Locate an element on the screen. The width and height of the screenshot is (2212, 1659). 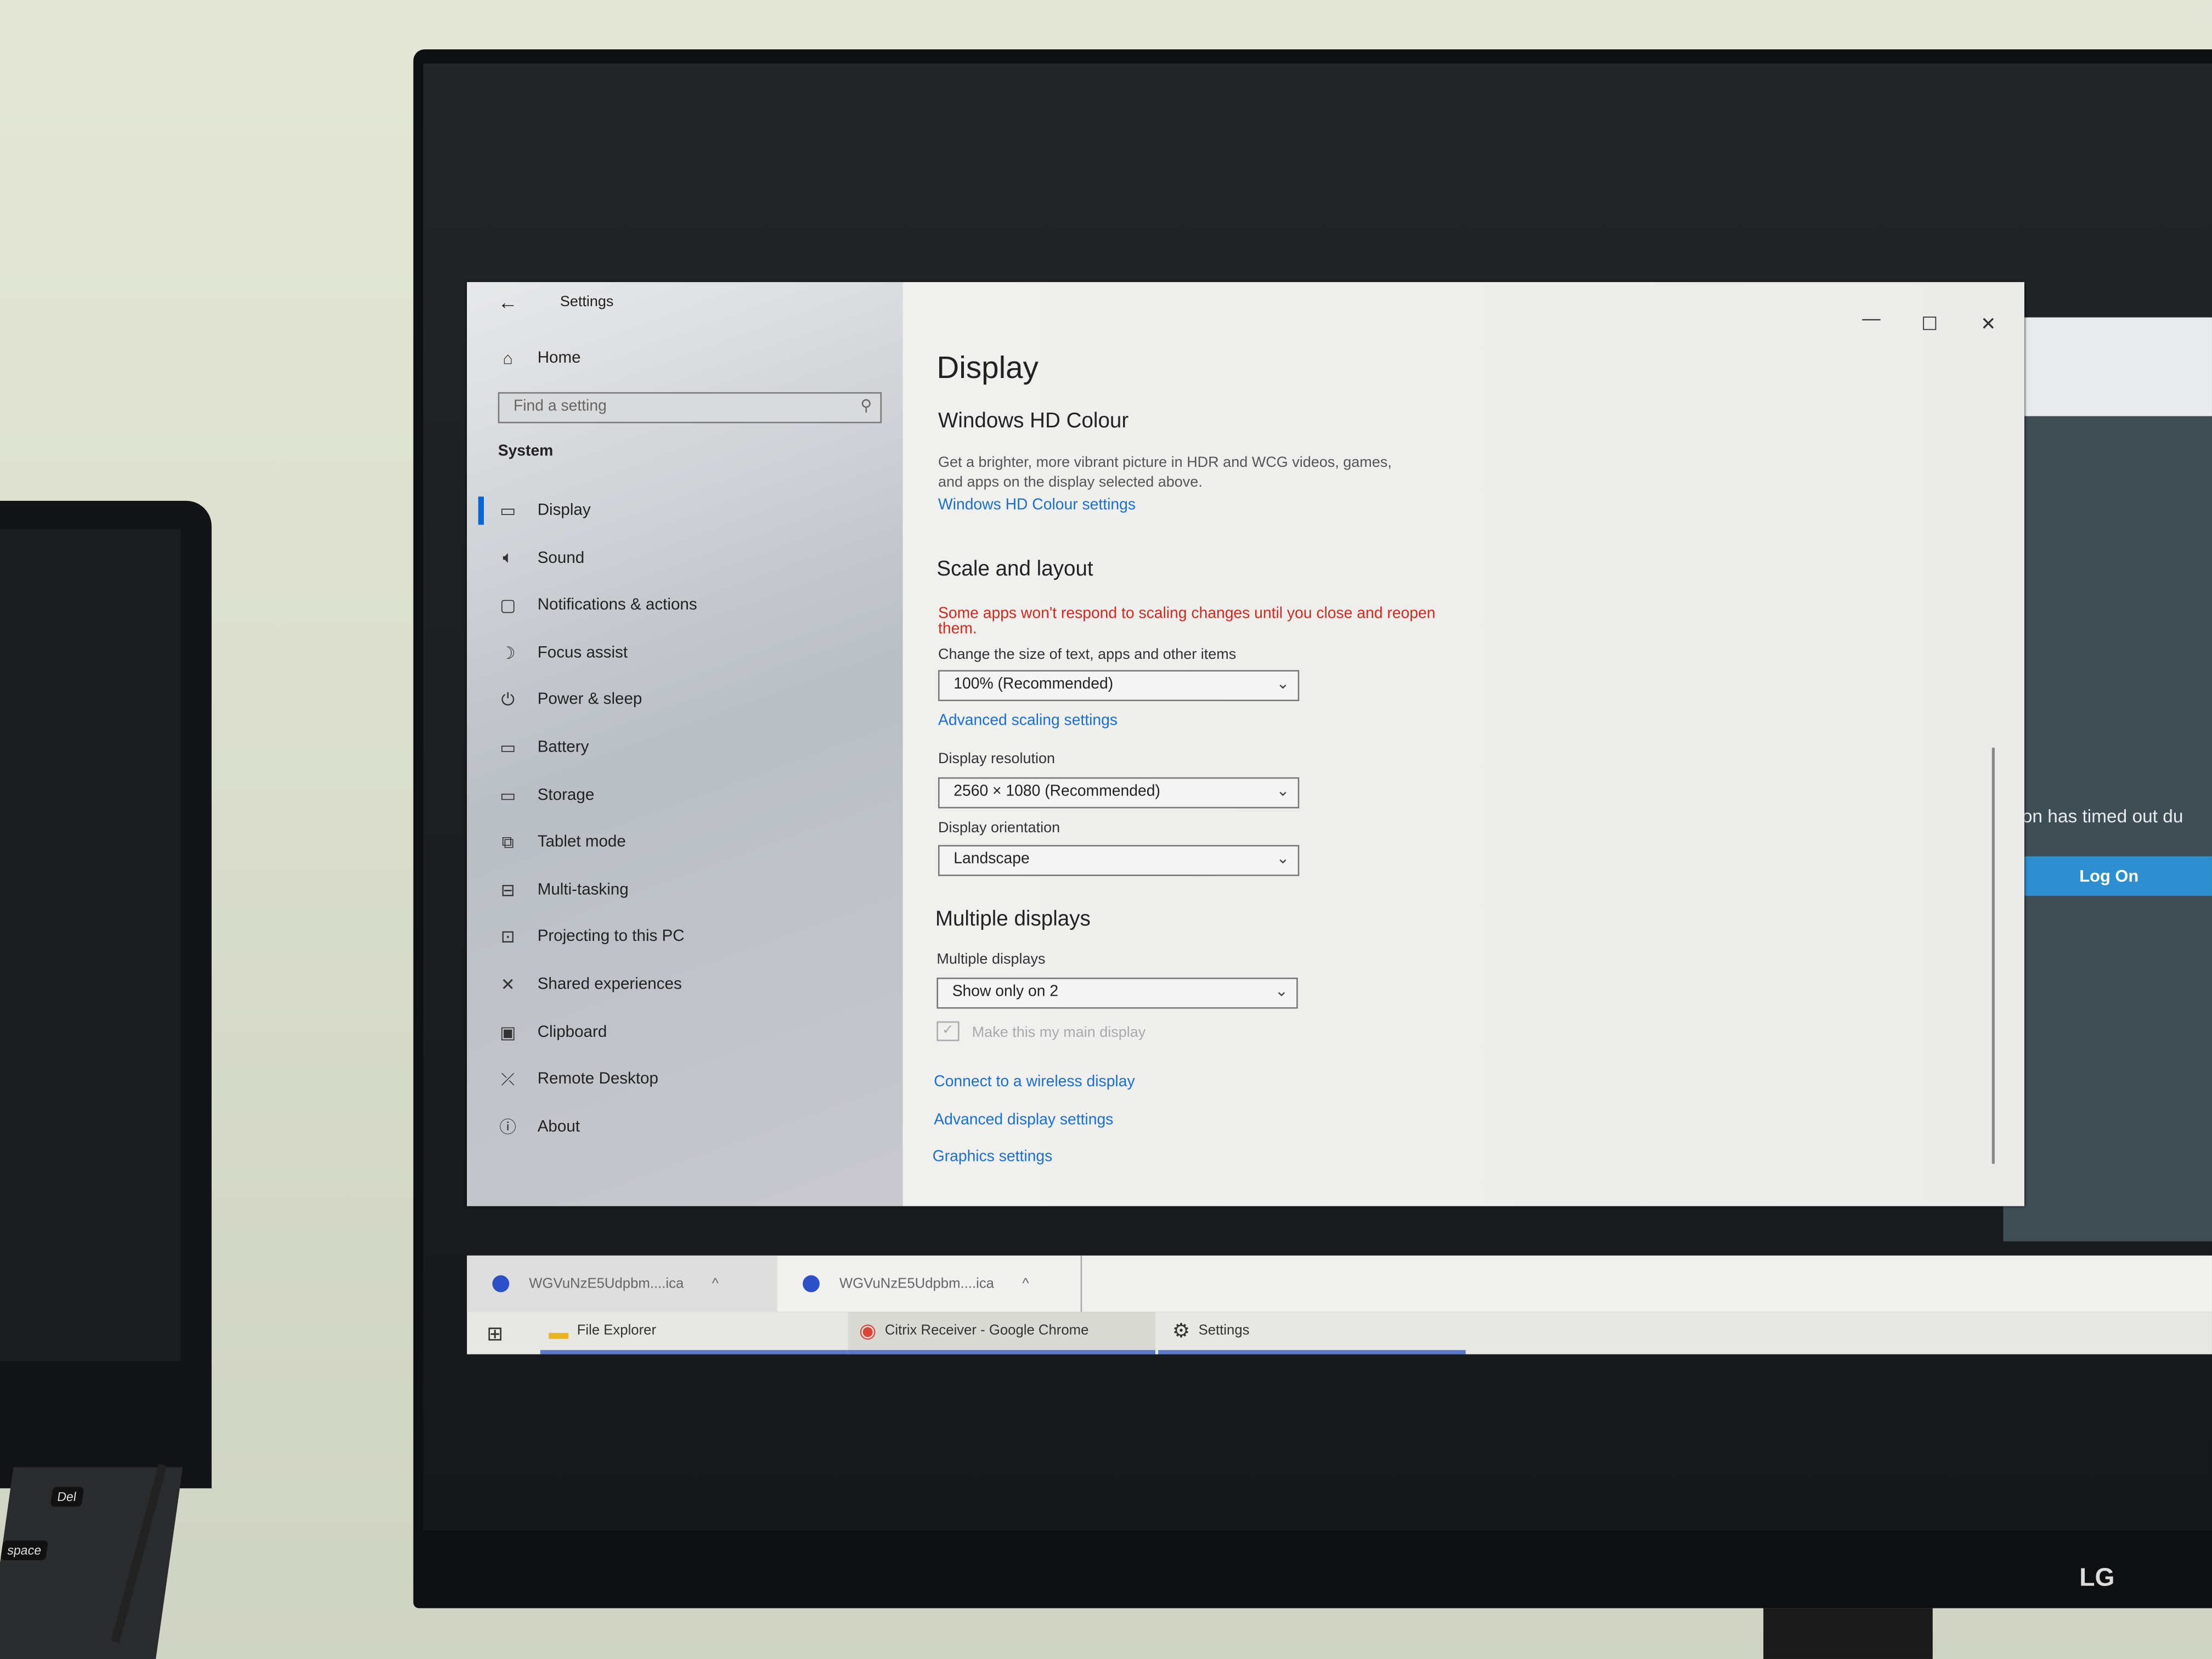
sidebar-item-sound: 🔈︎ Sound is located at coordinates (540, 558).